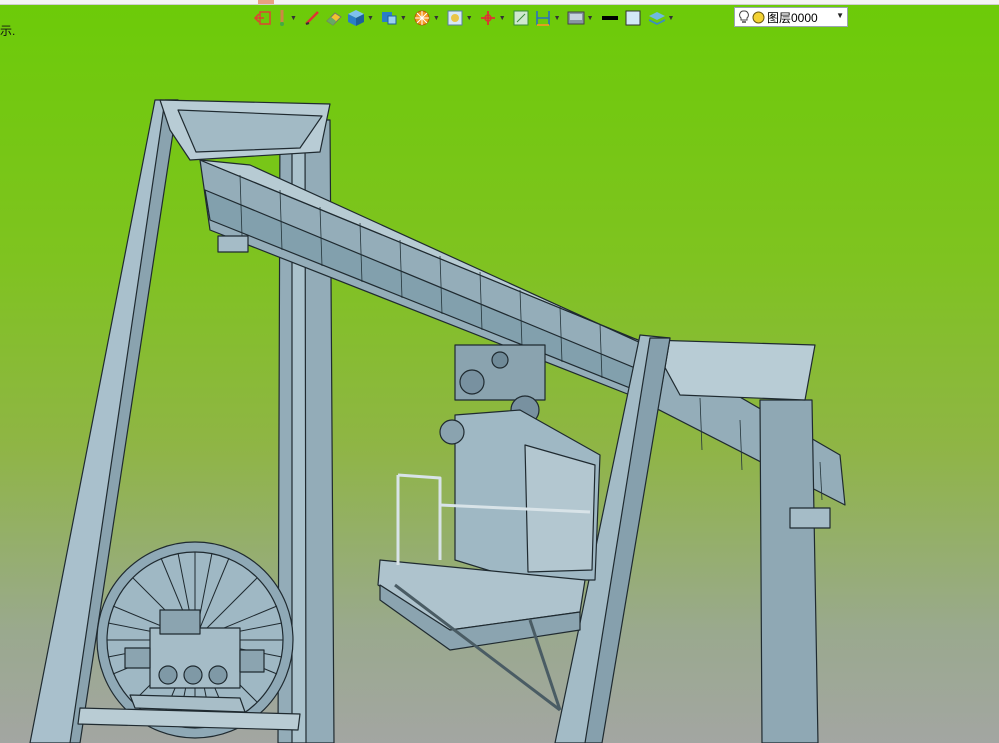 The width and height of the screenshot is (999, 743). What do you see at coordinates (576, 18) in the screenshot?
I see `display-style-icon` at bounding box center [576, 18].